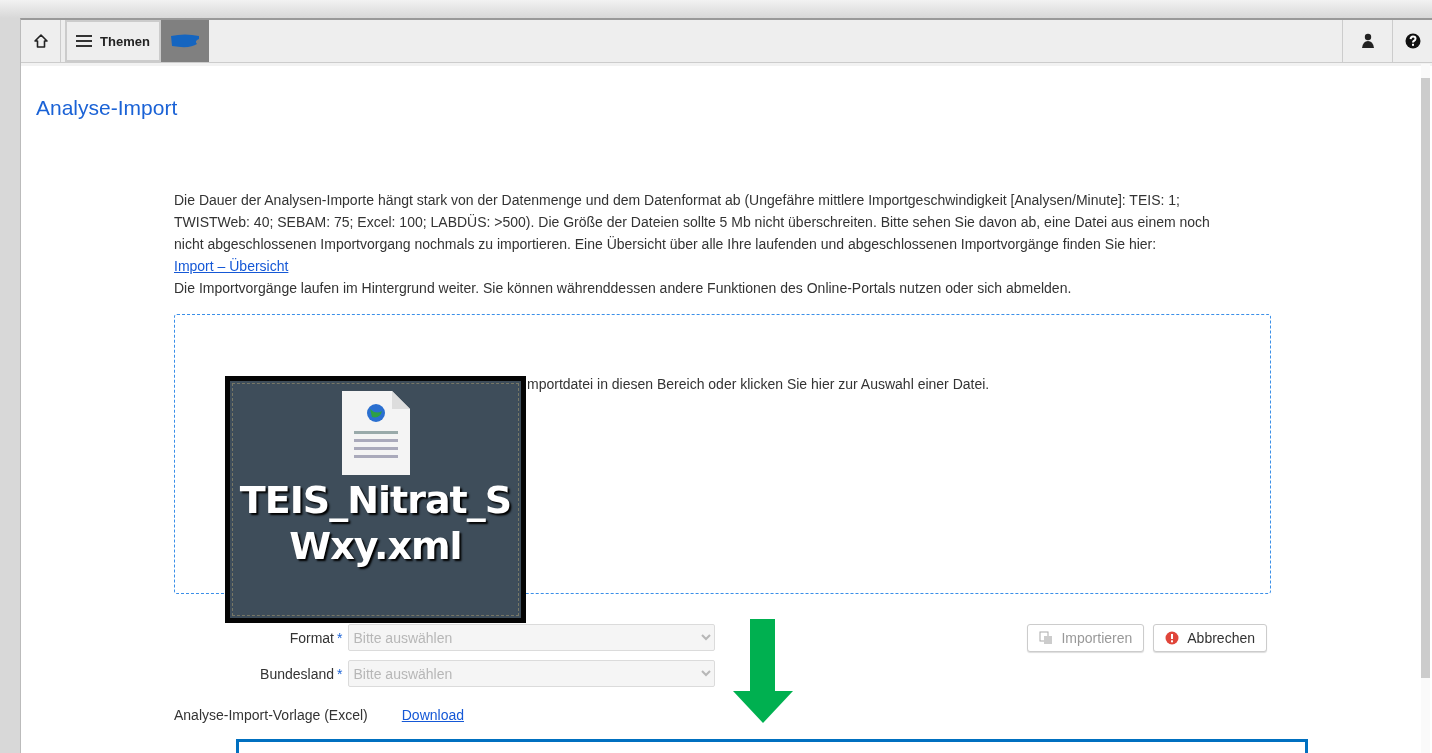 This screenshot has height=753, width=1432. I want to click on help-icon, so click(1412, 41).